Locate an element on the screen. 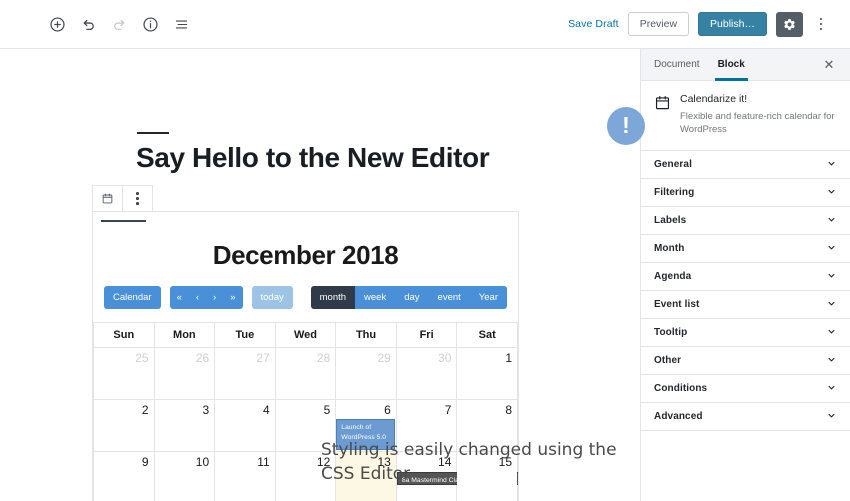 The image size is (850, 501). calendar-day-cell: 9 is located at coordinates (124, 476).